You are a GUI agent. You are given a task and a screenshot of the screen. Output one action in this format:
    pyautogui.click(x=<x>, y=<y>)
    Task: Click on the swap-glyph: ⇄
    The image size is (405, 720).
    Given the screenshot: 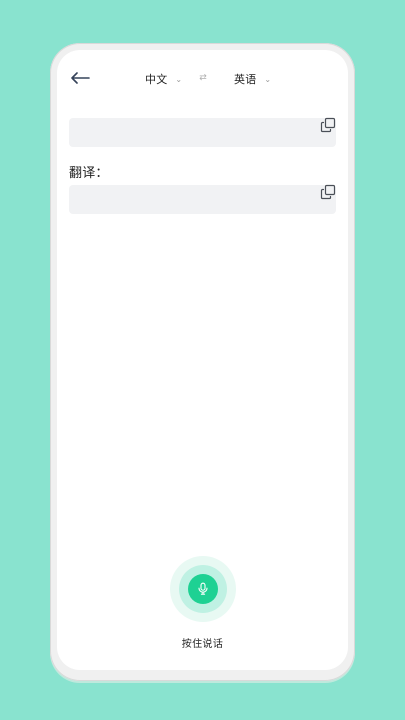 What is the action you would take?
    pyautogui.click(x=203, y=78)
    